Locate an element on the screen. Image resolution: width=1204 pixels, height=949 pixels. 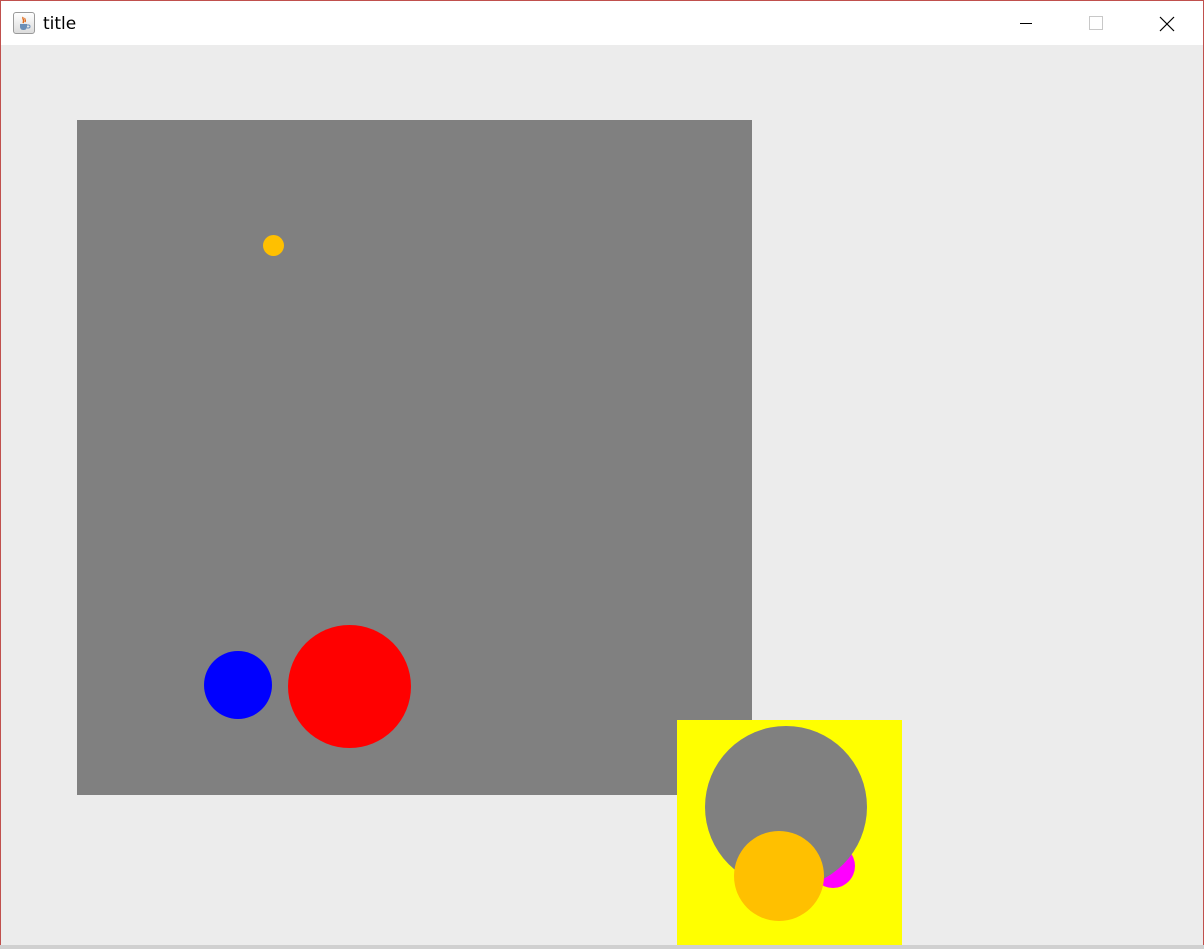
maximize-icon is located at coordinates (1096, 23).